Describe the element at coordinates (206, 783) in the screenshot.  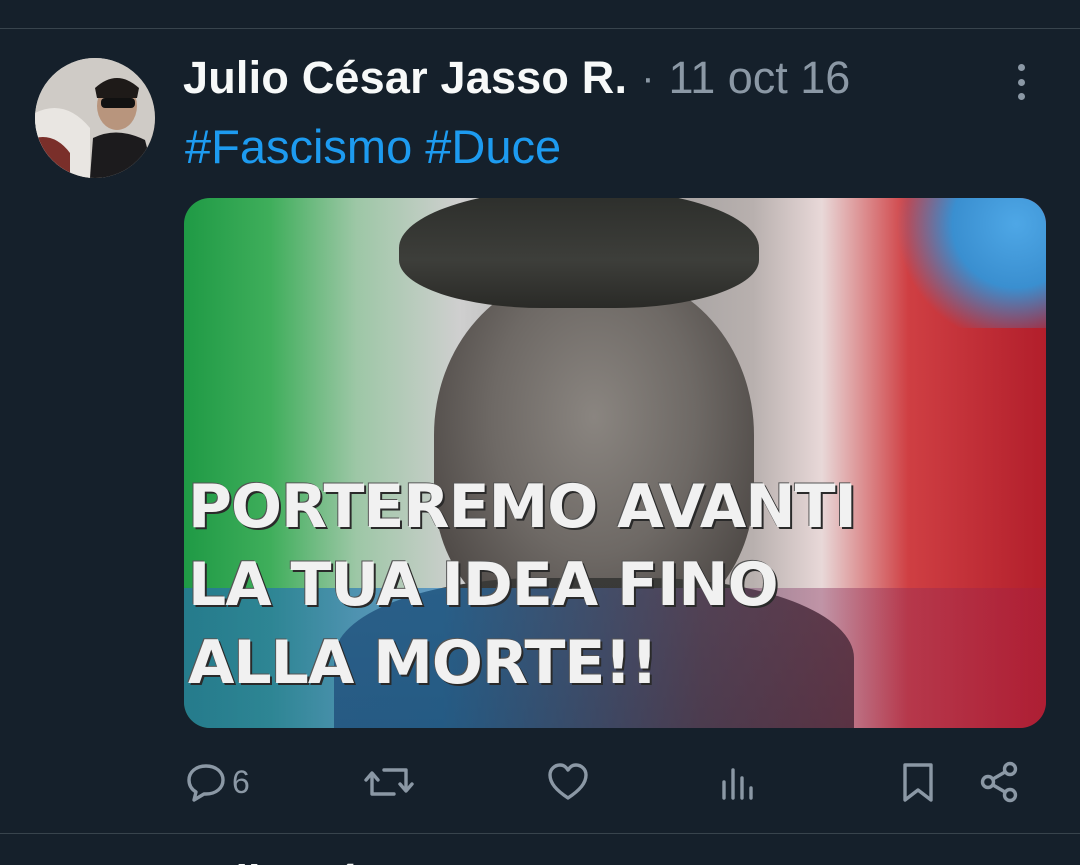
I see `reply-icon` at that location.